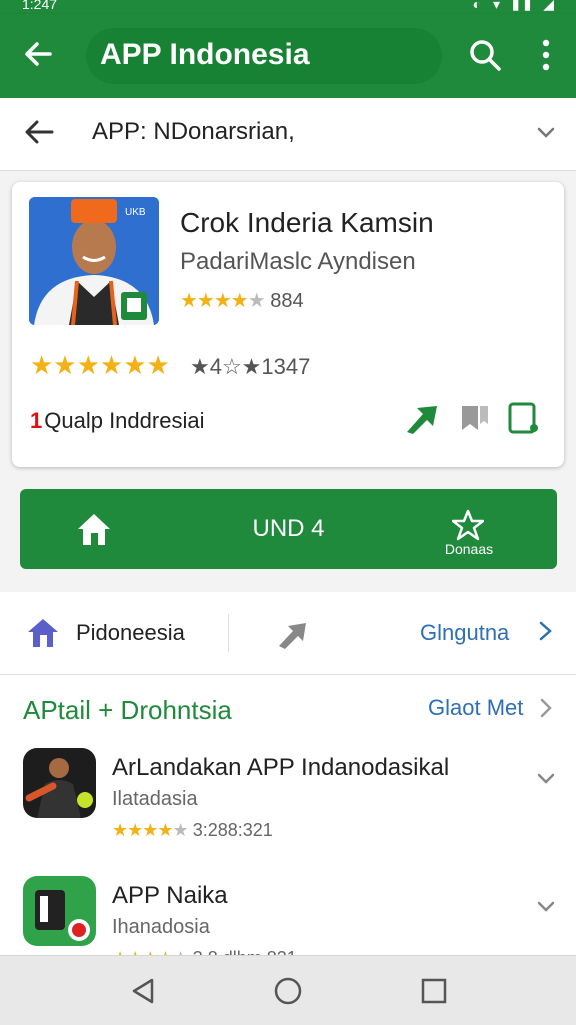 Image resolution: width=576 pixels, height=1025 pixels. I want to click on rating-stars-large: ★★★★★★, so click(100, 365).